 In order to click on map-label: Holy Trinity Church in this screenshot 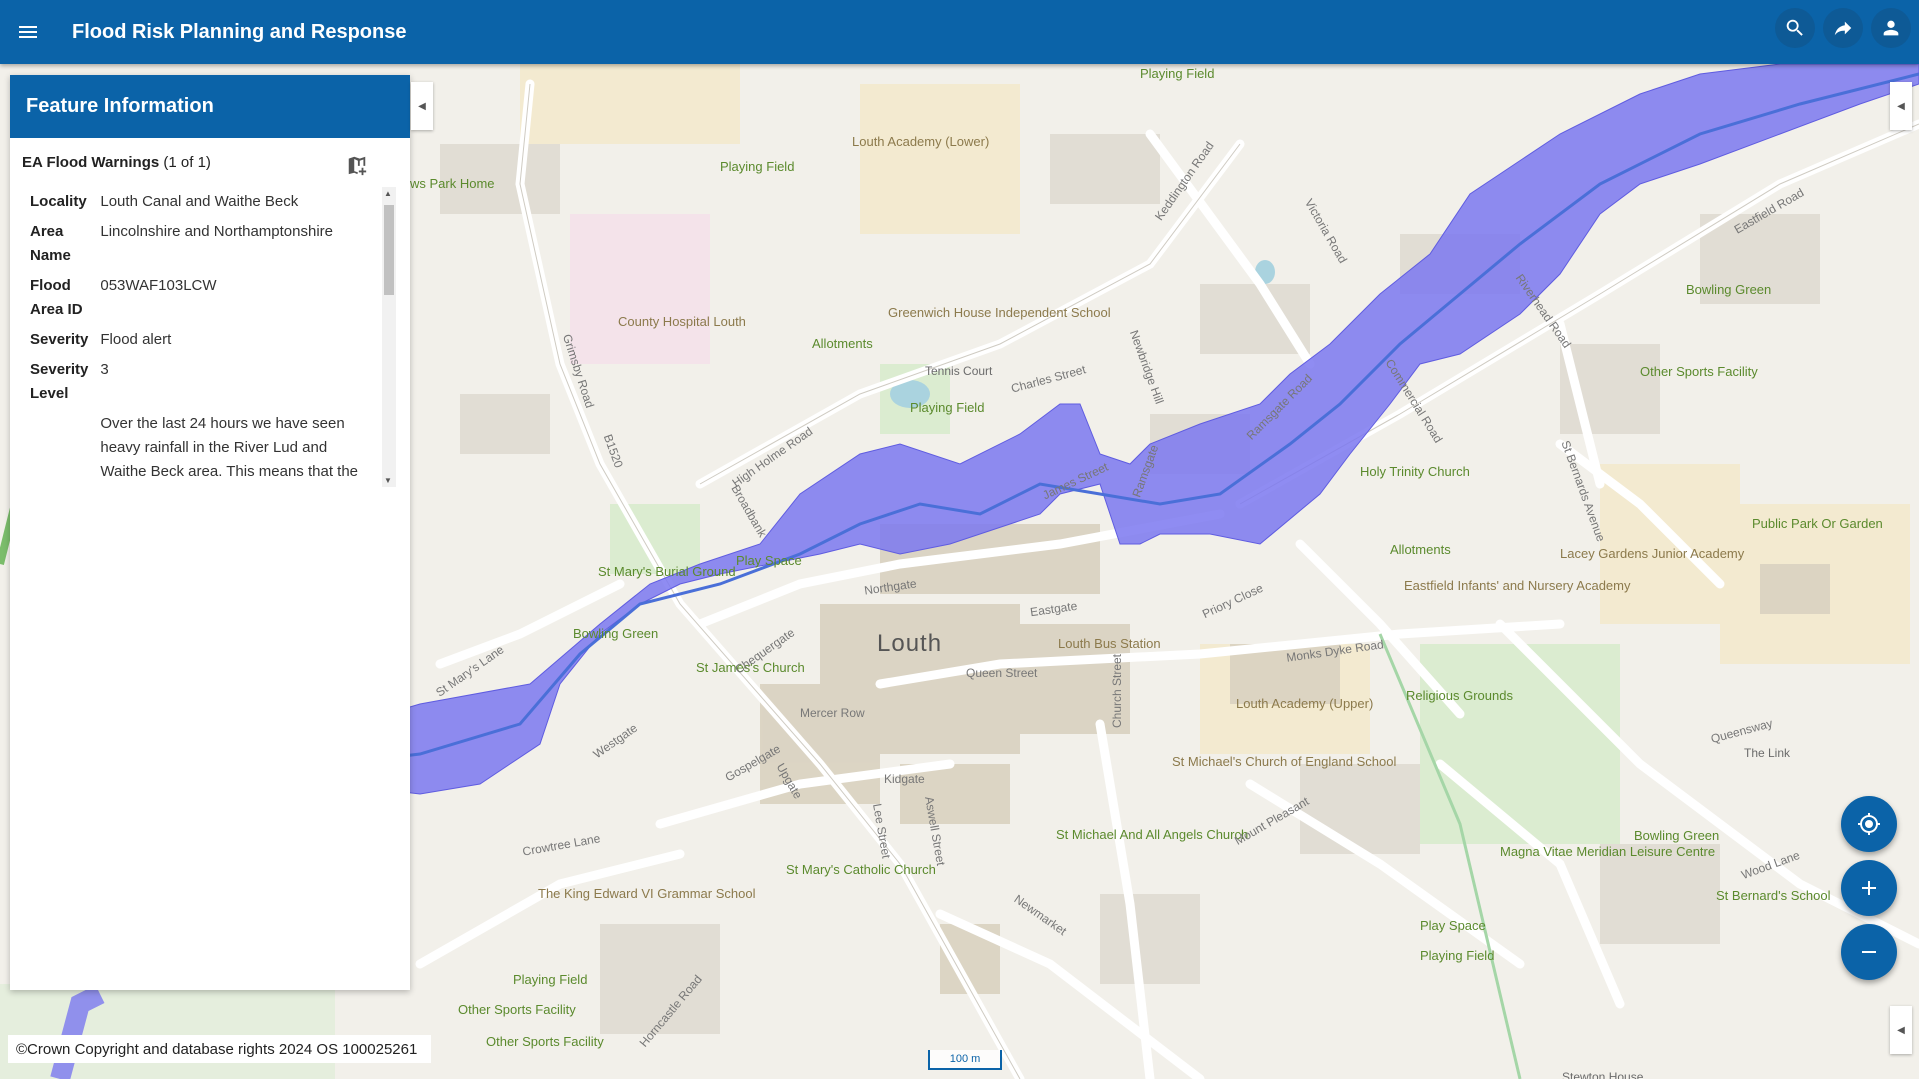, I will do `click(1415, 471)`.